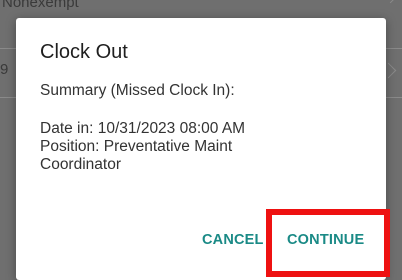 The image size is (402, 280). I want to click on dialog-actions: CANCEL CONTINUE, so click(201, 242).